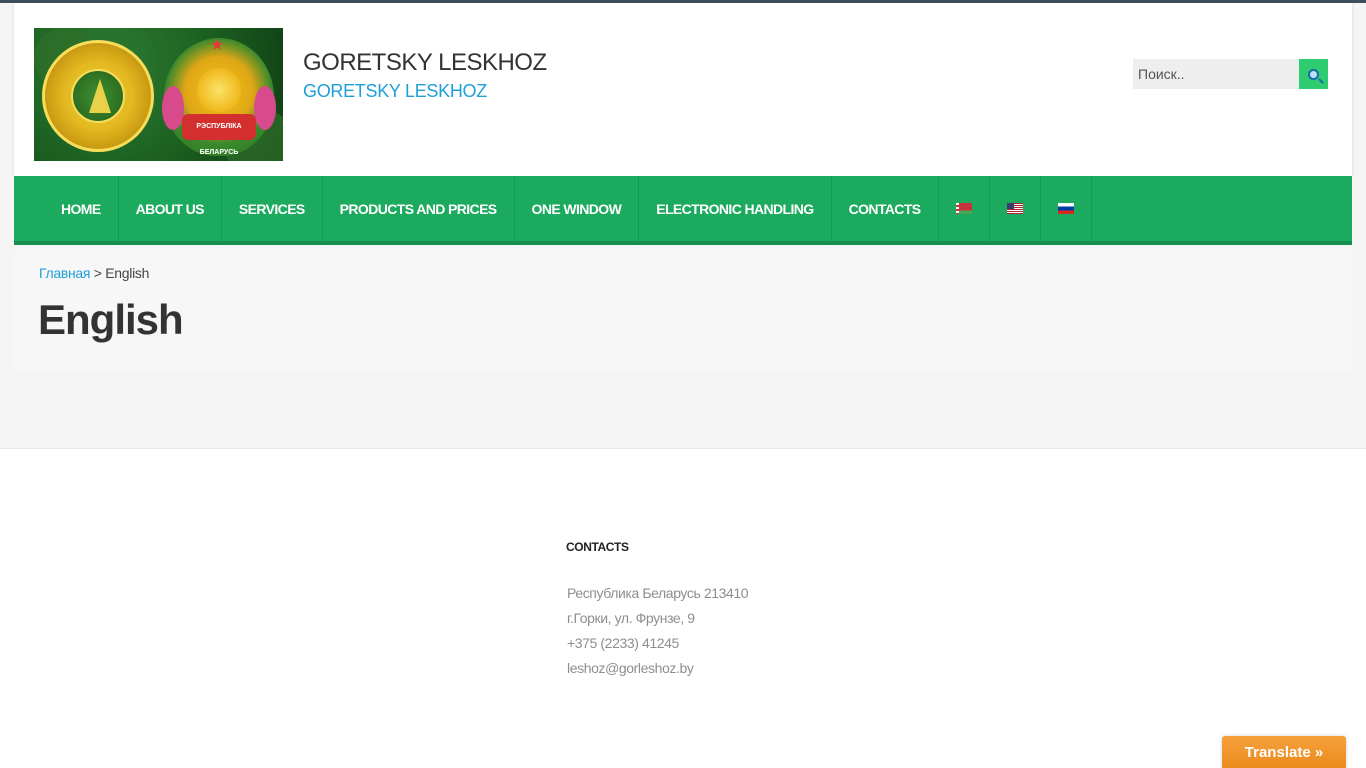 This screenshot has height=768, width=1366. What do you see at coordinates (81, 208) in the screenshot?
I see `nav-item-home: HOME` at bounding box center [81, 208].